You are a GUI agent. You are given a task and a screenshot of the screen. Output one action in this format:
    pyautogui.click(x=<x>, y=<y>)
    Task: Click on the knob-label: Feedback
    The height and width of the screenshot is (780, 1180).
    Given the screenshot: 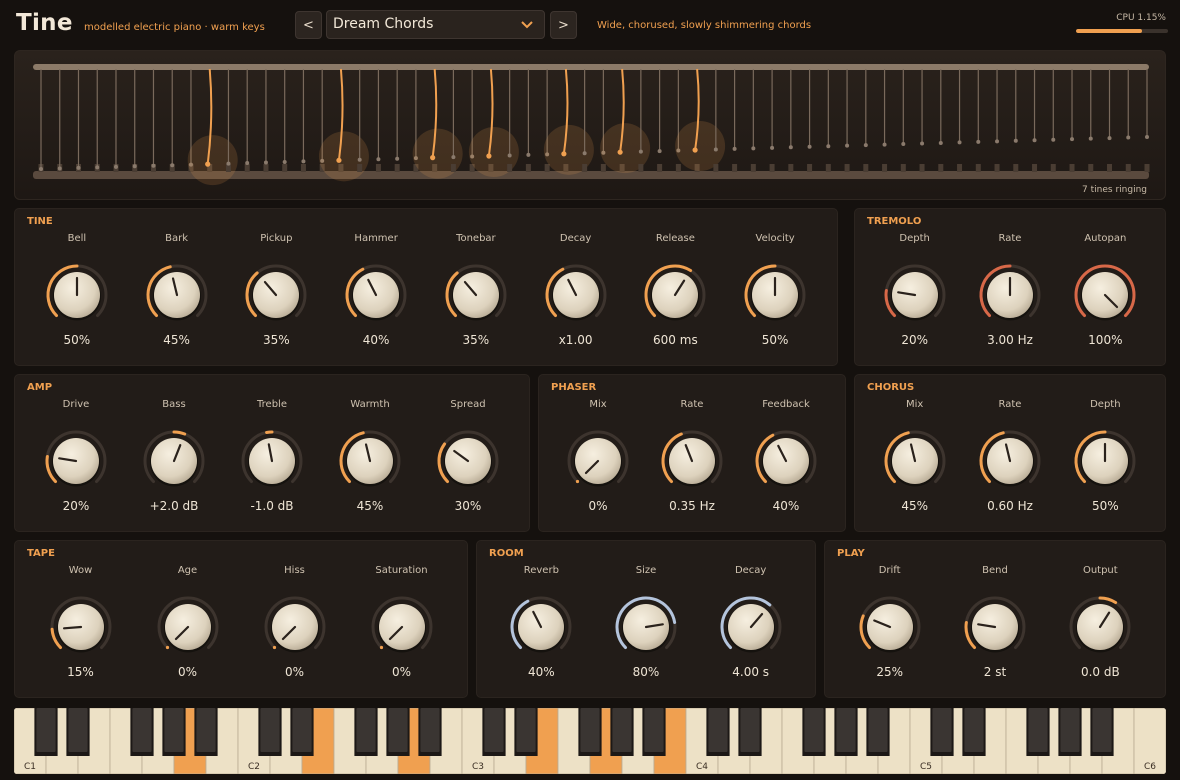 What is the action you would take?
    pyautogui.click(x=786, y=404)
    